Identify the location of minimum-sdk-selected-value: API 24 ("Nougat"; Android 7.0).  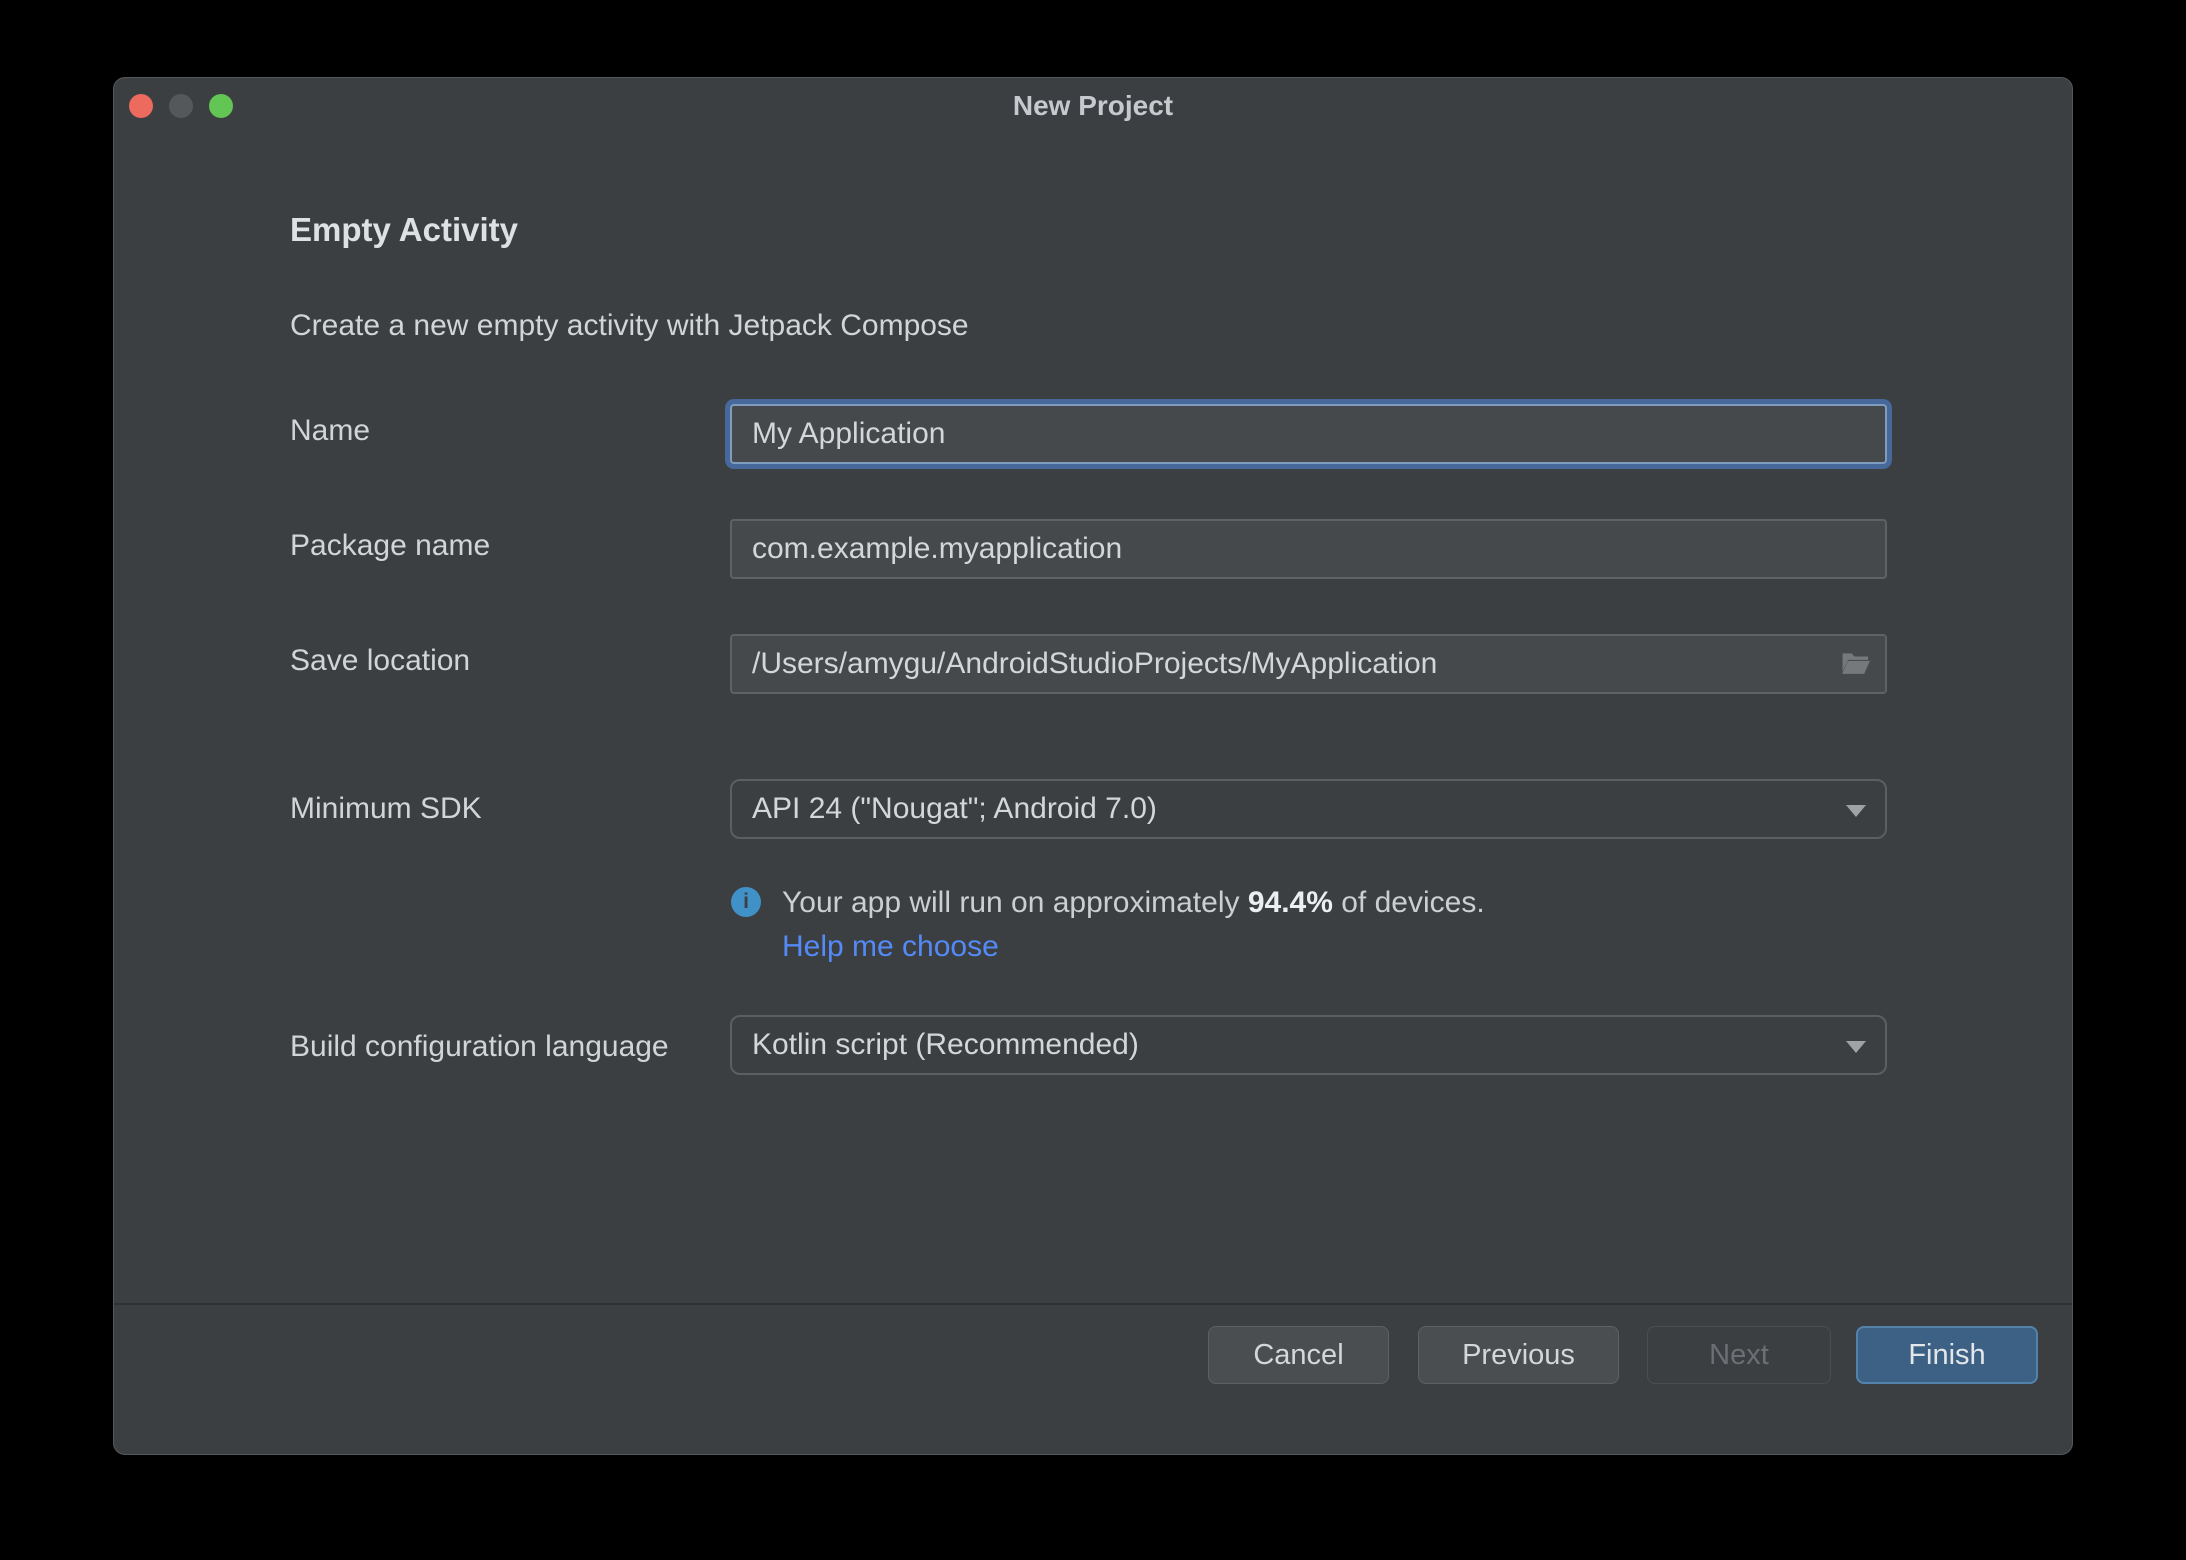
(954, 808).